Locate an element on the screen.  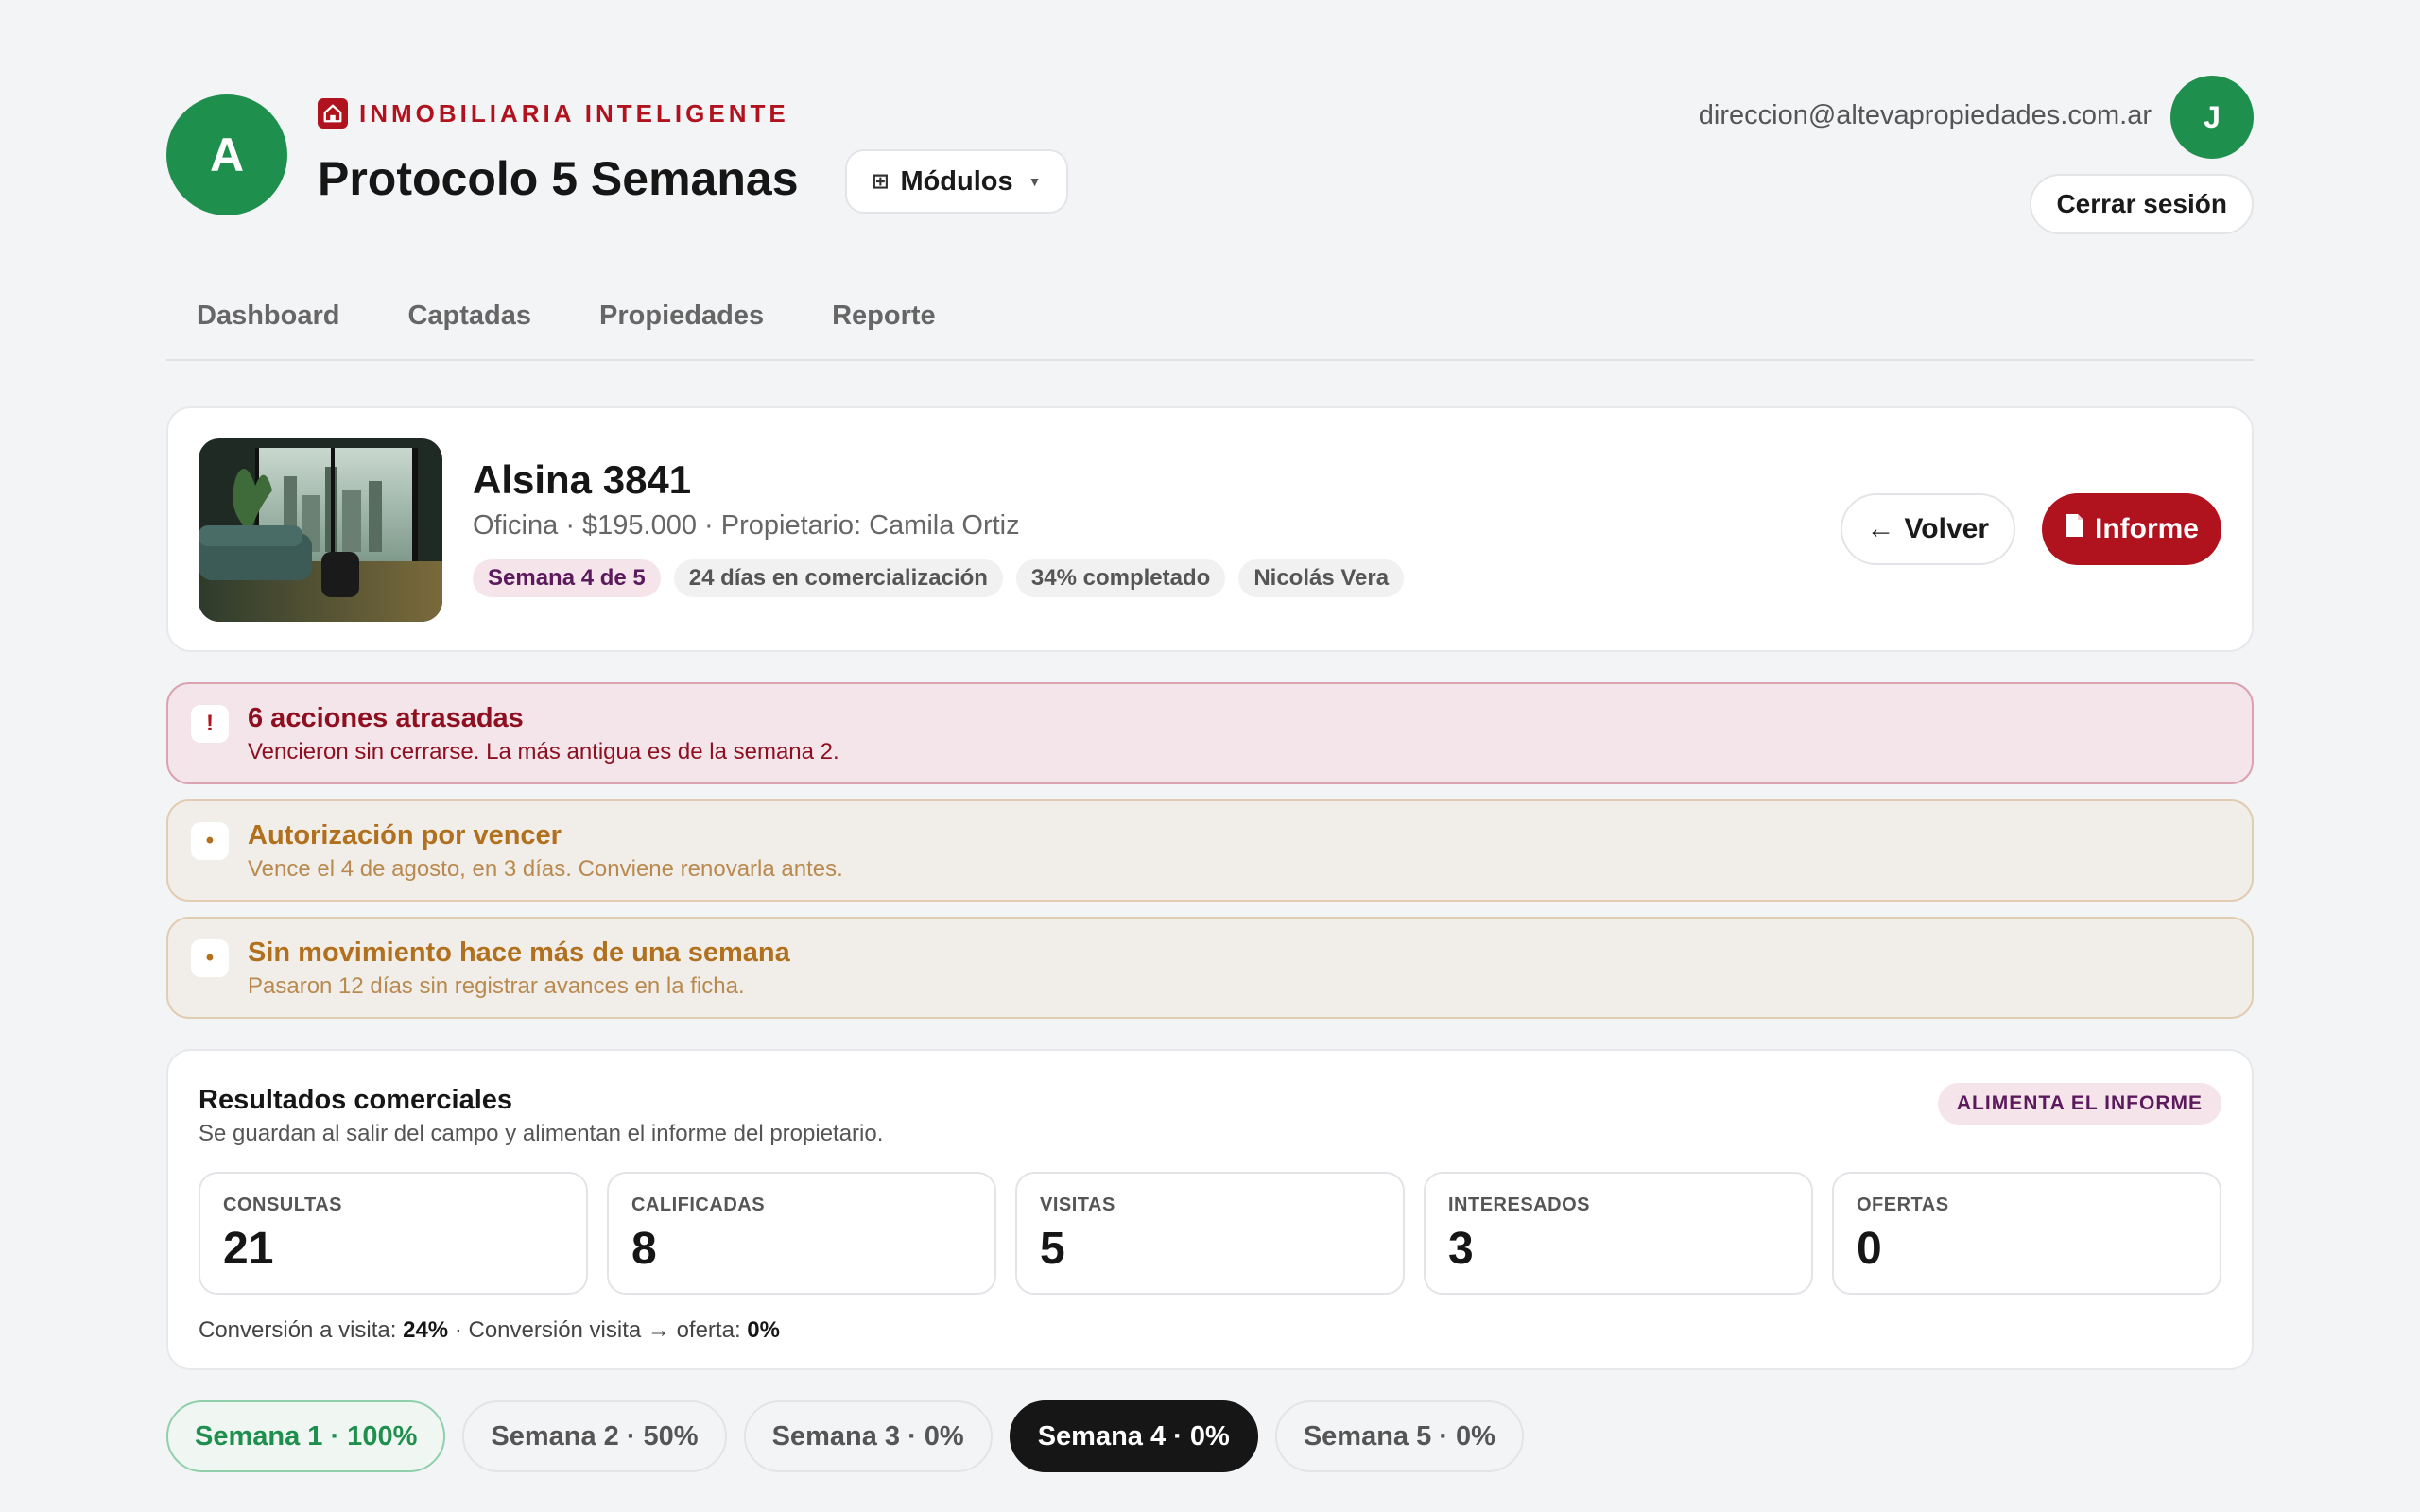
metric-calificadas: CALIFICADAS 8 is located at coordinates (801, 1233).